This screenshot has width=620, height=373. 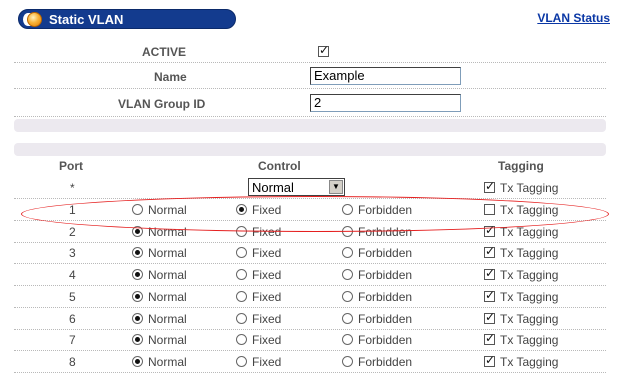 What do you see at coordinates (323, 50) in the screenshot?
I see `active-checkbox: ✓` at bounding box center [323, 50].